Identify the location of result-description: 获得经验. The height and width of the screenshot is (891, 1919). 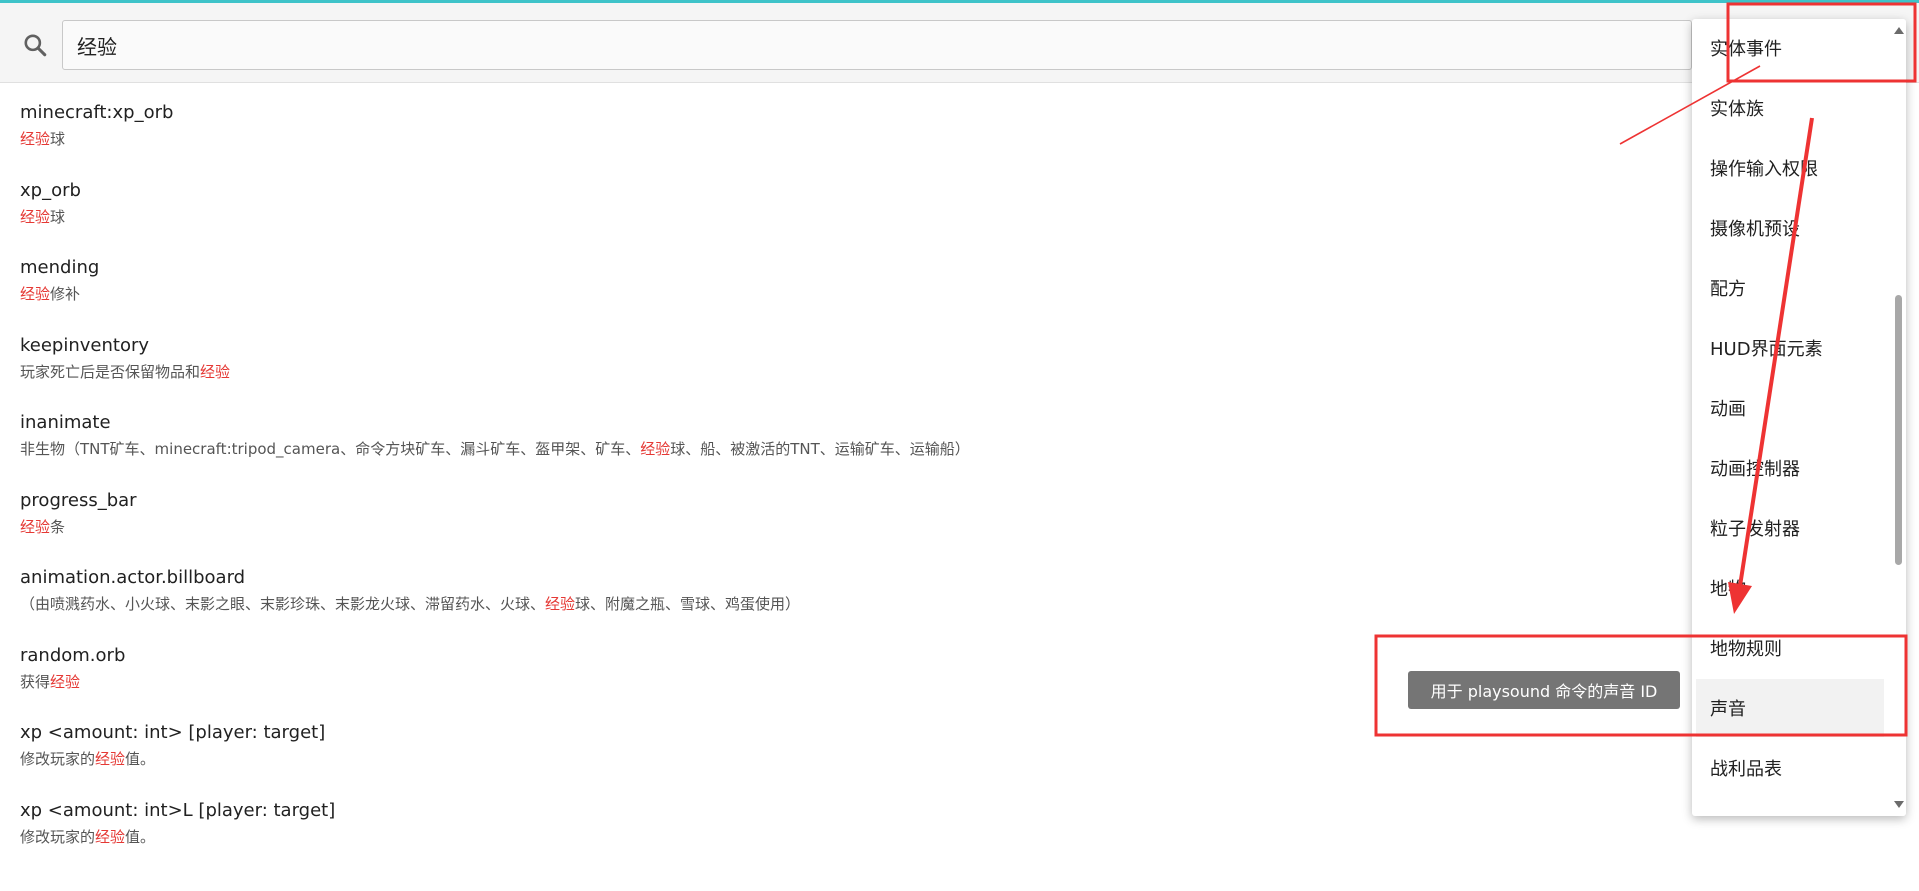
(50, 681).